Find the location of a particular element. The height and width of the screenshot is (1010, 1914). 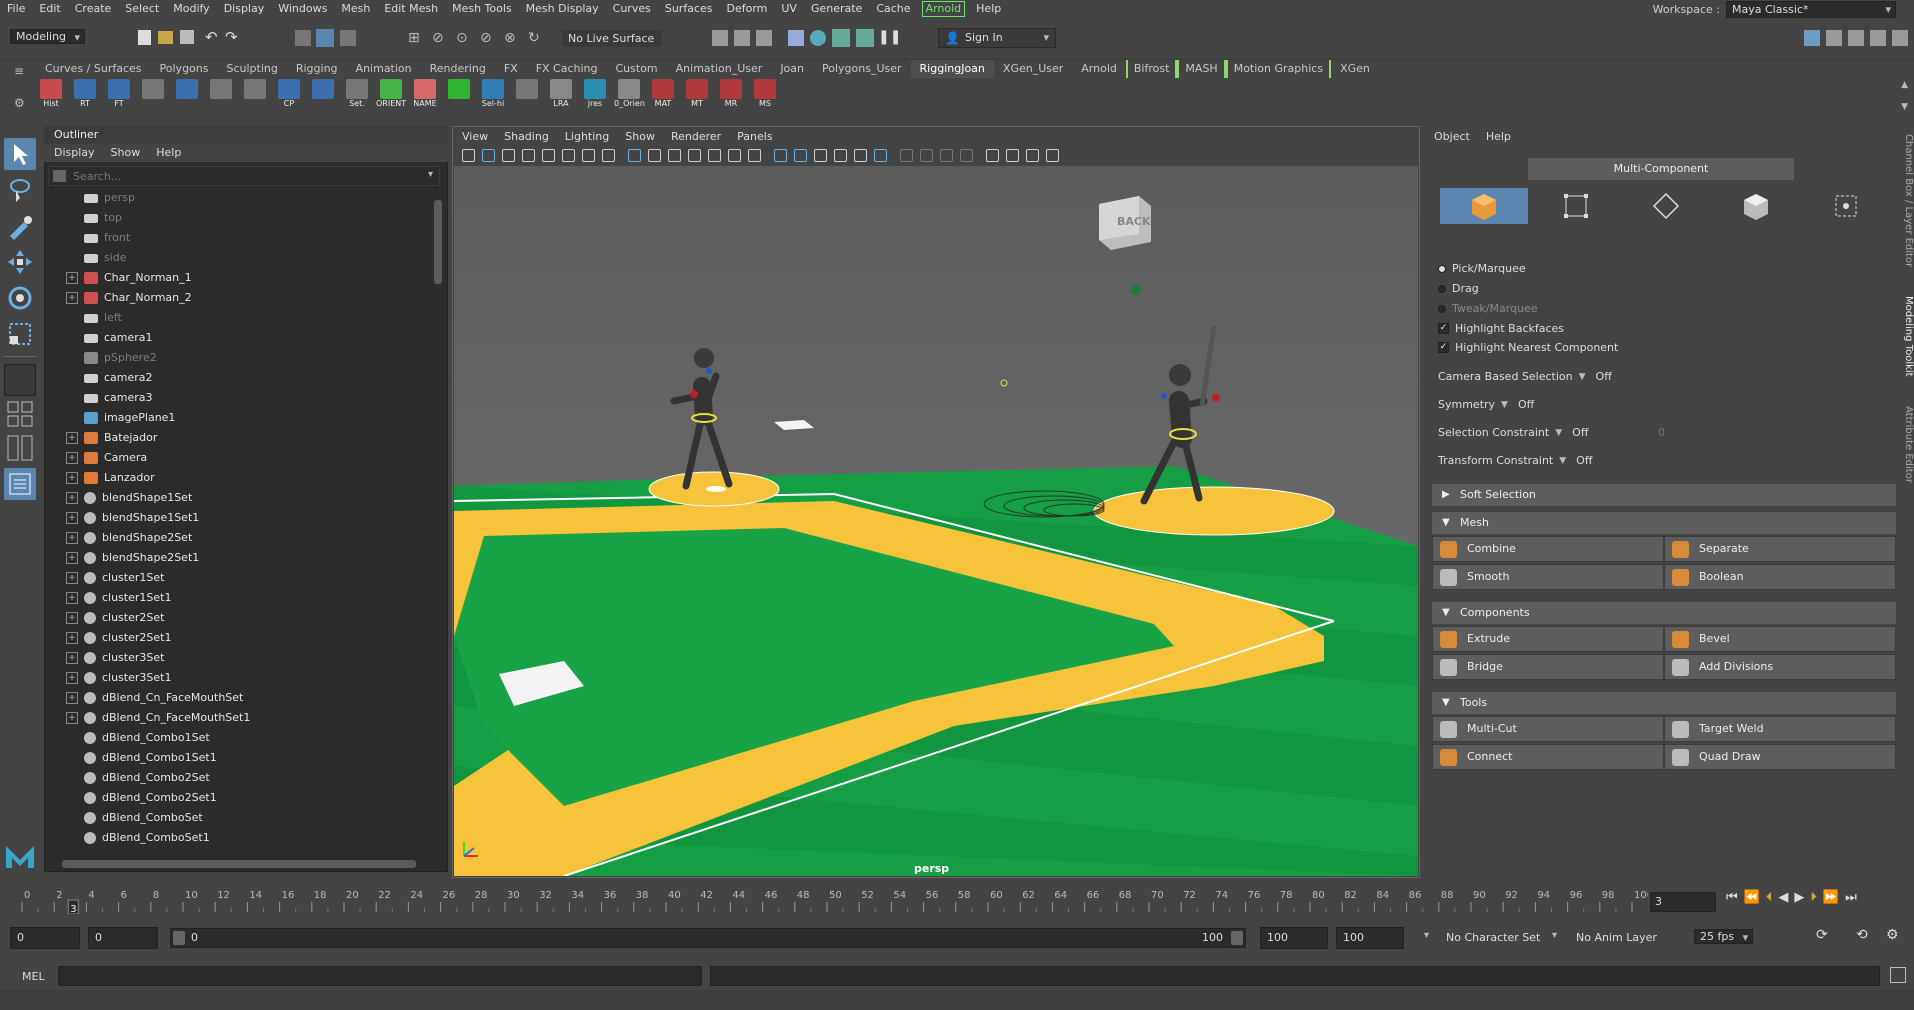

snap-curve-icon: ⊘ is located at coordinates (438, 38).